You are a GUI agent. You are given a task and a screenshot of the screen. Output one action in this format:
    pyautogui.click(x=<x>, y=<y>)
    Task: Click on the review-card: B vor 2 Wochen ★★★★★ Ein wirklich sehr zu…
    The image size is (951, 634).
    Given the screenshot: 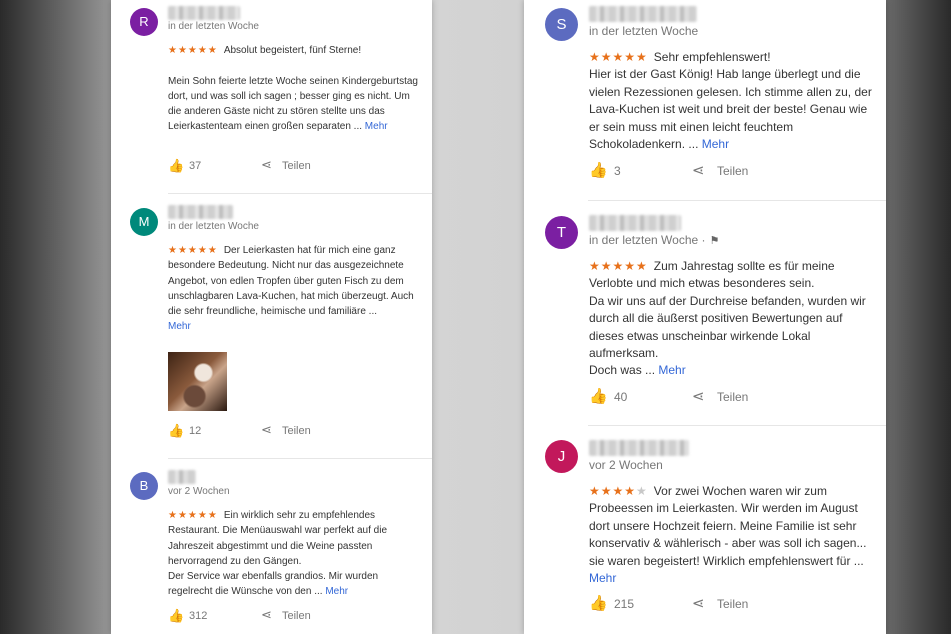 What is the action you would take?
    pyautogui.click(x=271, y=547)
    